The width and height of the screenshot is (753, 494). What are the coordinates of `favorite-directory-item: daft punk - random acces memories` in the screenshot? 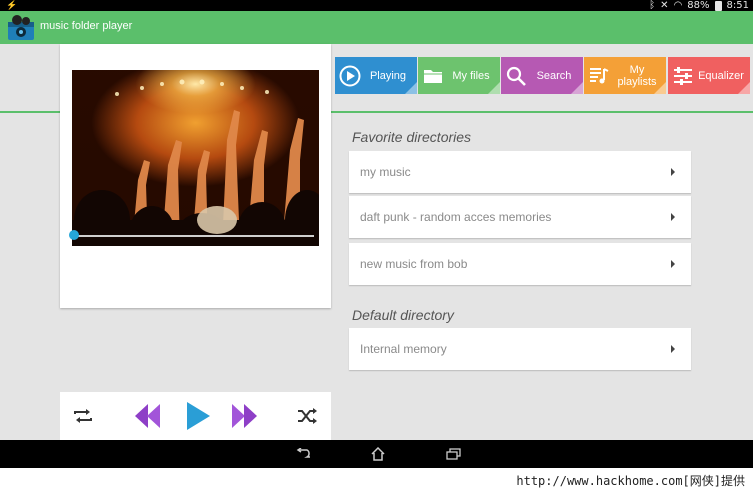 It's located at (520, 217).